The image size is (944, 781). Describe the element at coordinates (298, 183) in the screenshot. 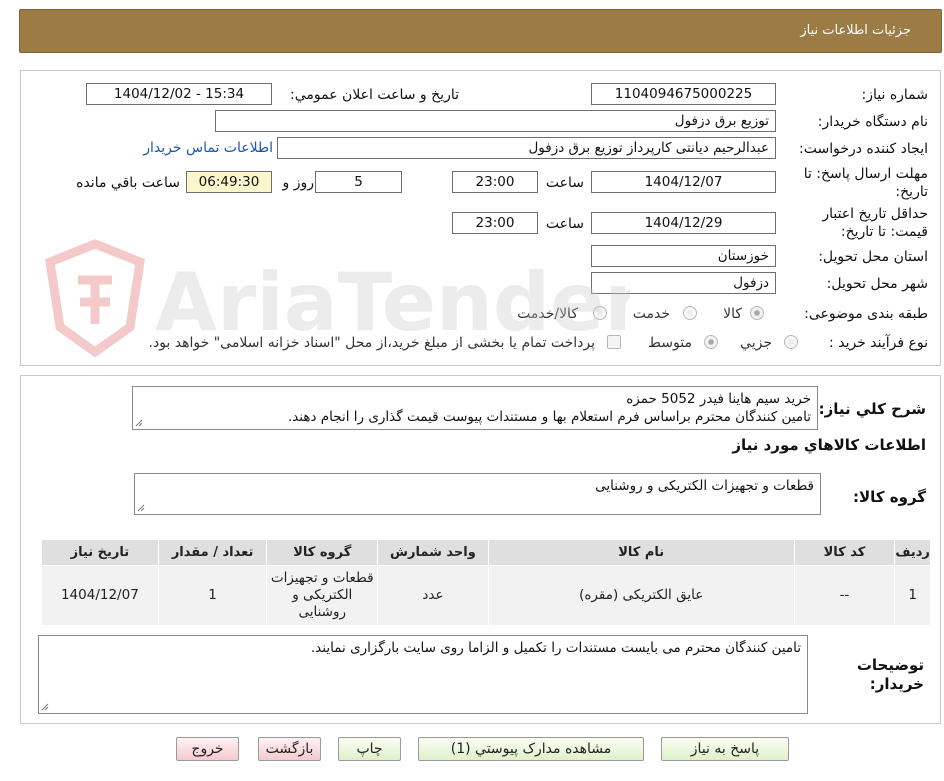

I see `days-label: روز و` at that location.